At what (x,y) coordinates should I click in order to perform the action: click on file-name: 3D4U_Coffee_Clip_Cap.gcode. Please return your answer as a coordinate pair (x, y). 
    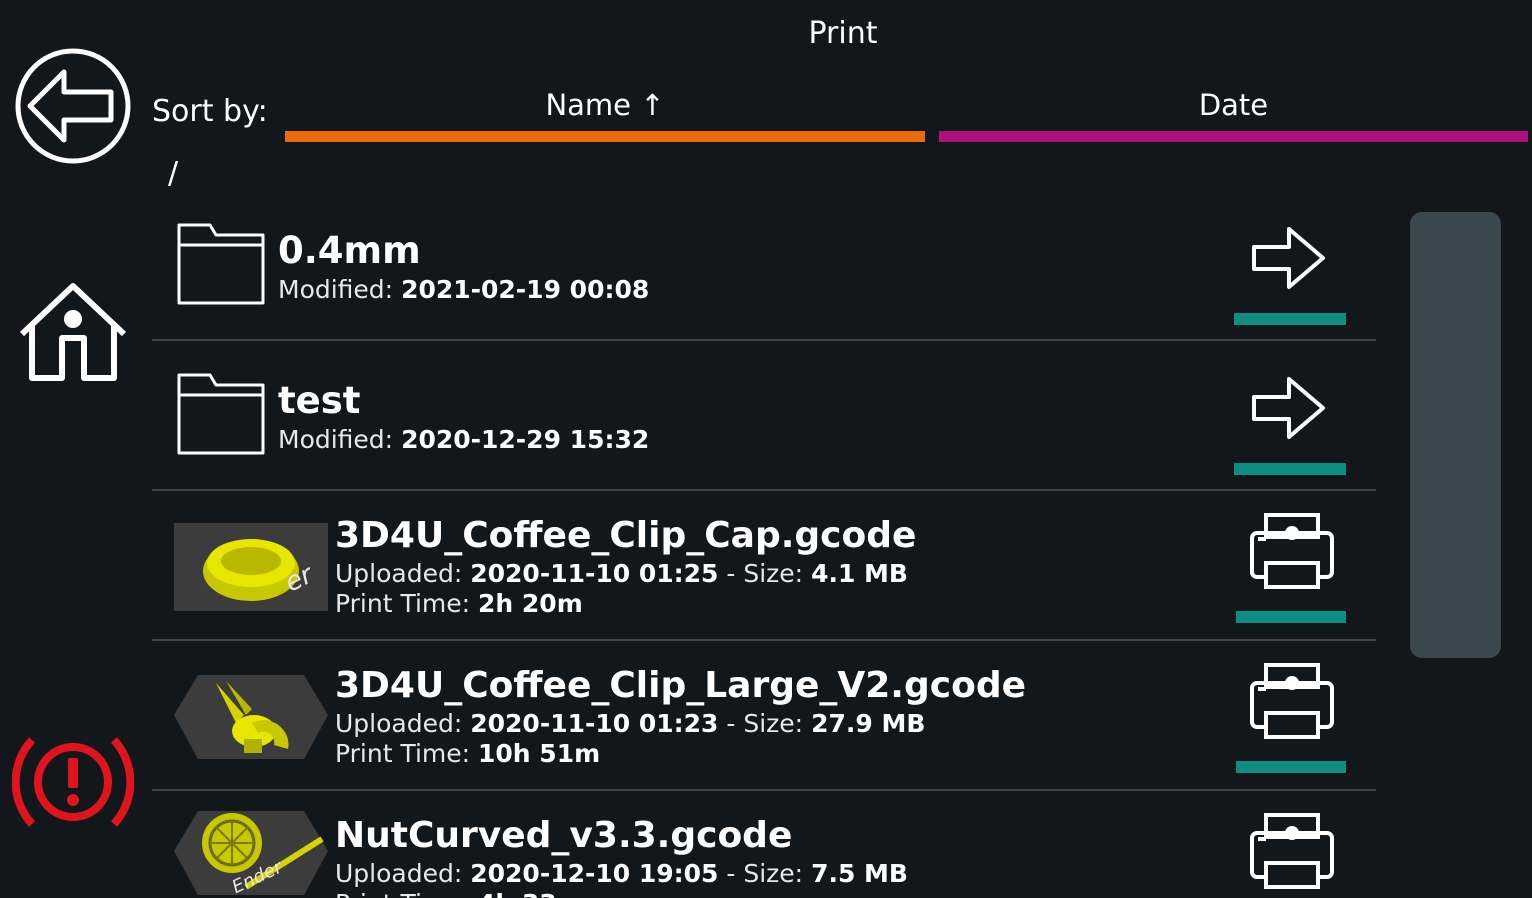
    Looking at the image, I should click on (626, 535).